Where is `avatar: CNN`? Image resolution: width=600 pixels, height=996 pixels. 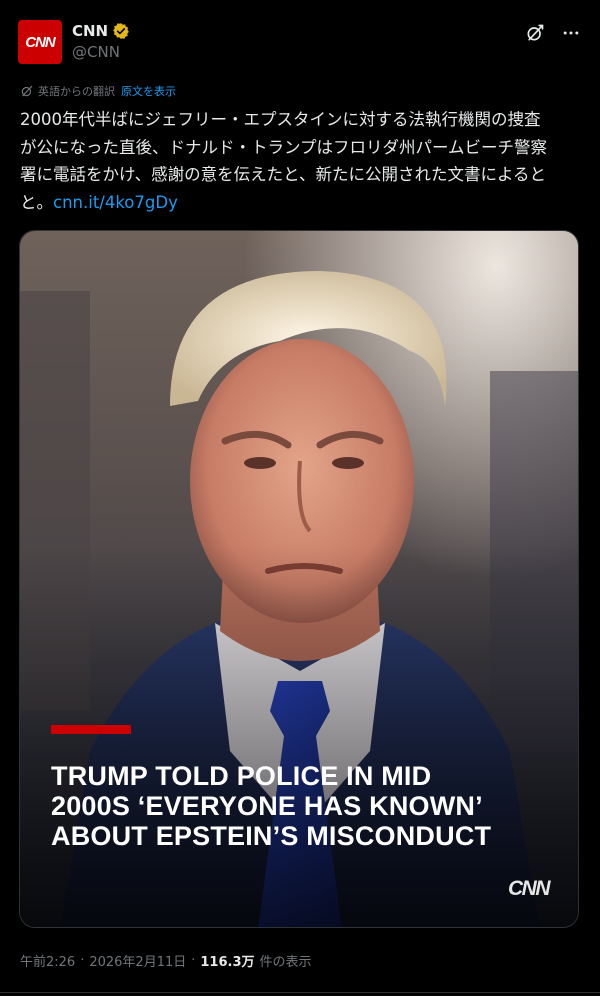 avatar: CNN is located at coordinates (40, 42).